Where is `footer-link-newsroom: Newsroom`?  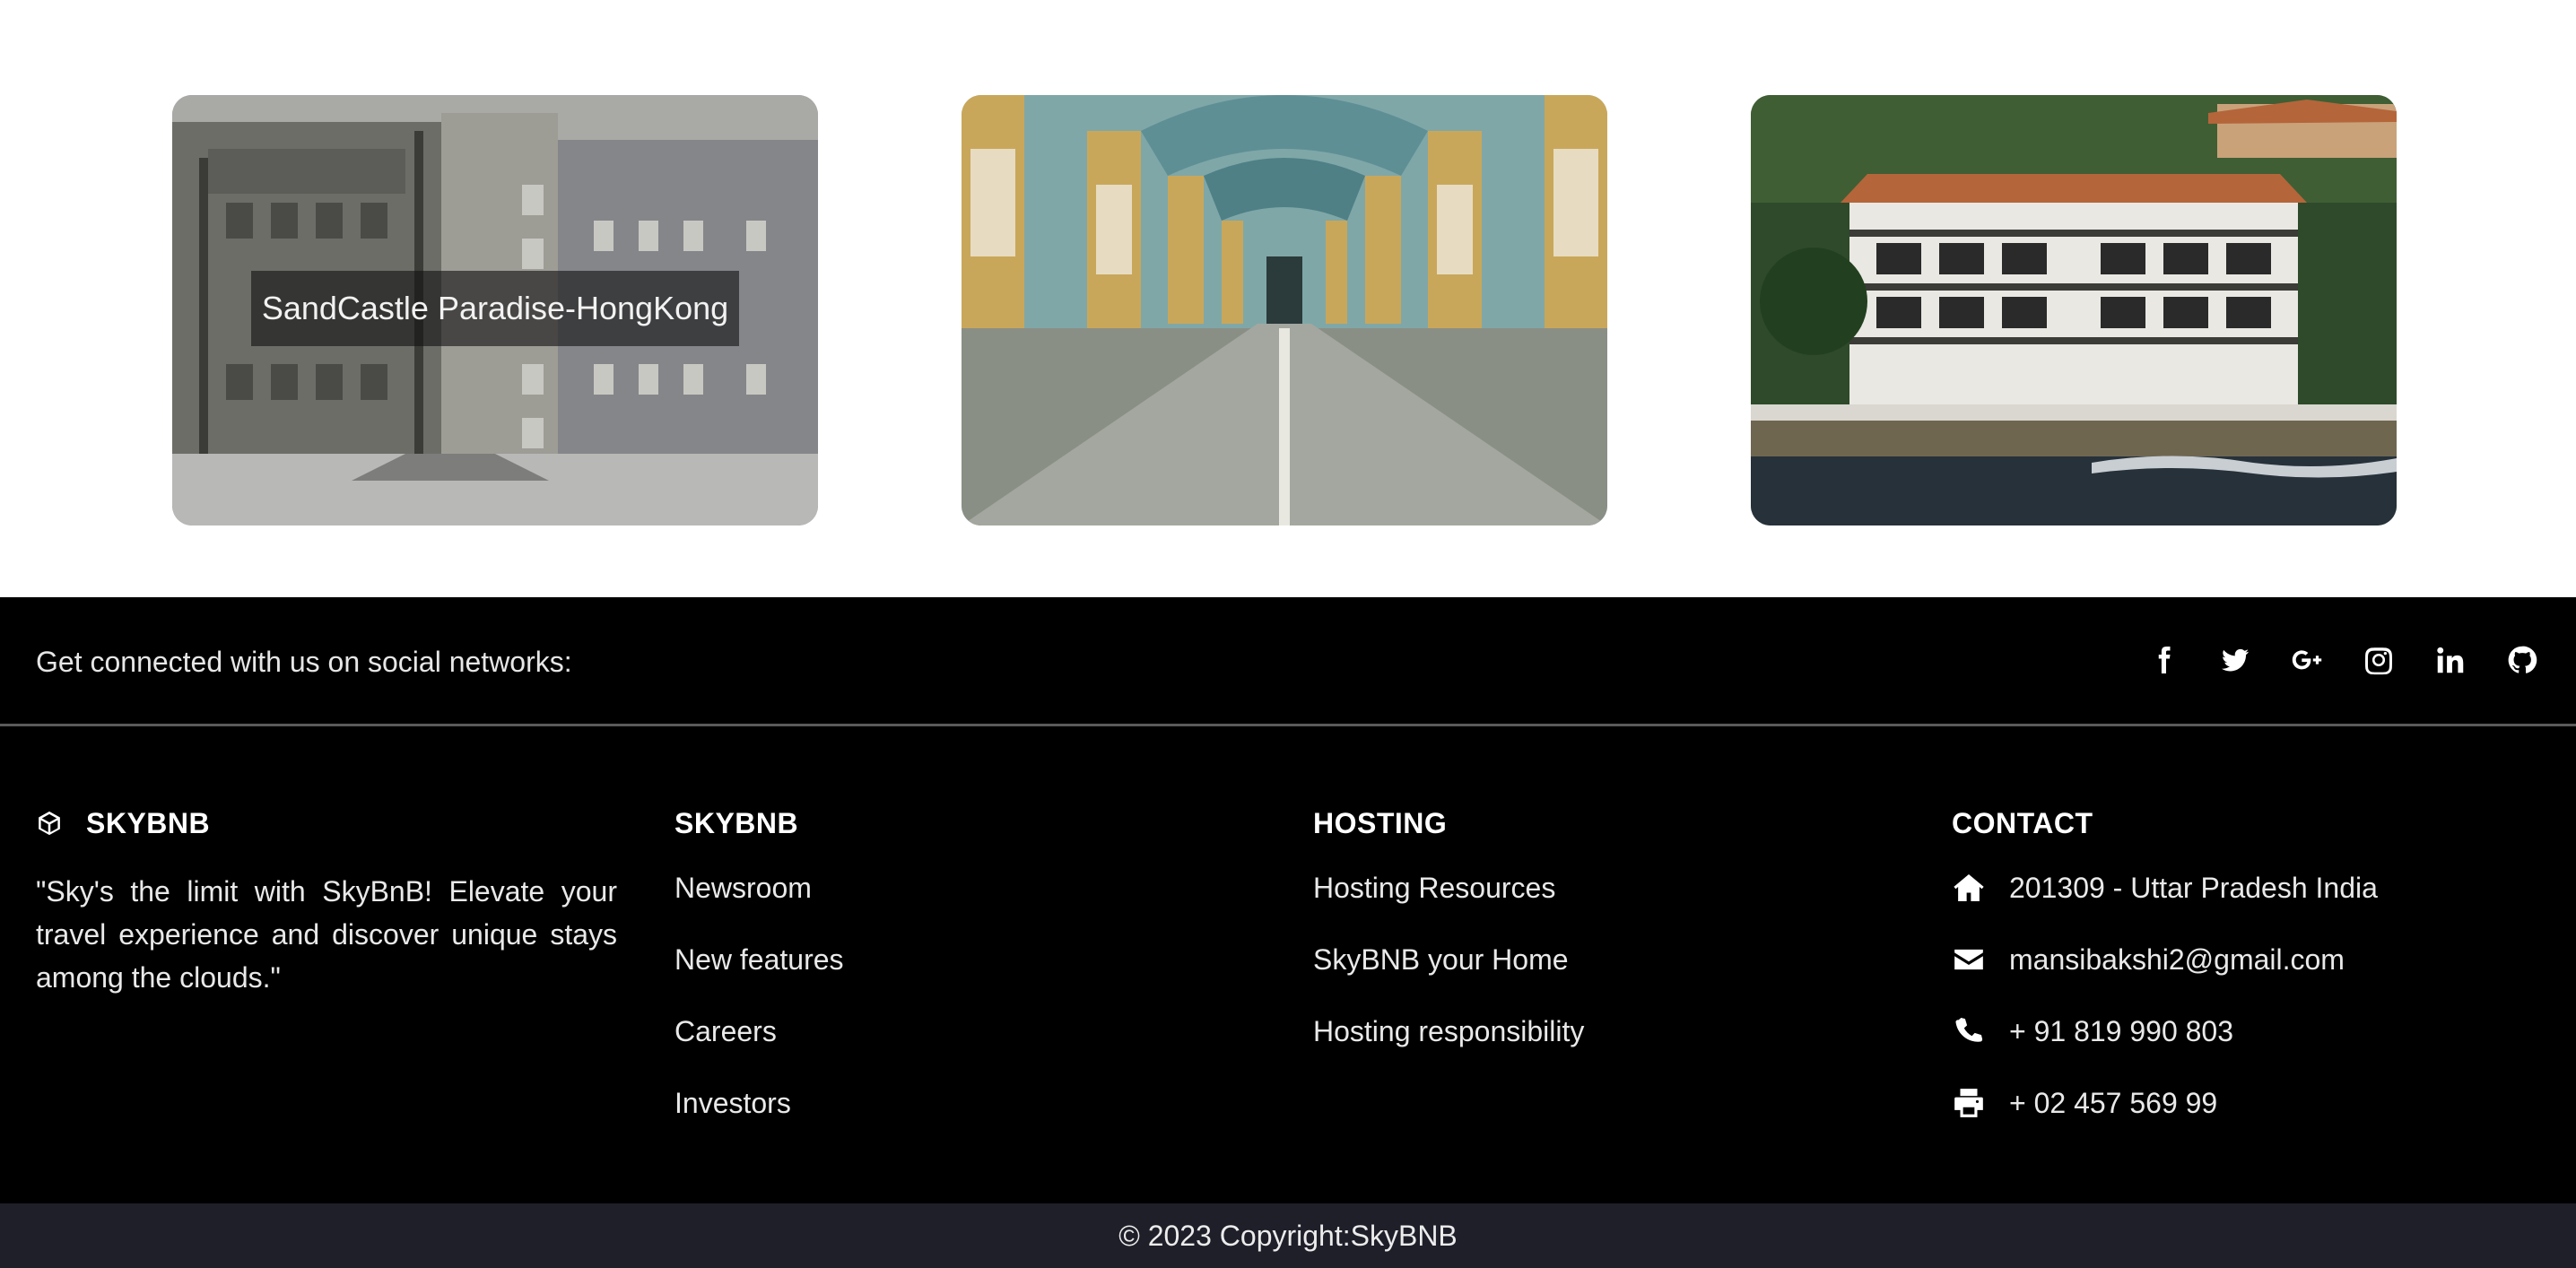
footer-link-newsroom: Newsroom is located at coordinates (943, 887).